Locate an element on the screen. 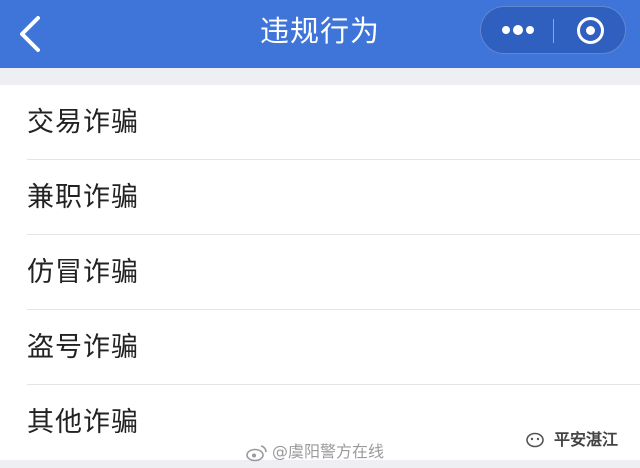 Image resolution: width=640 pixels, height=468 pixels. weibo-watermark: @虞阳警方在线 is located at coordinates (315, 452).